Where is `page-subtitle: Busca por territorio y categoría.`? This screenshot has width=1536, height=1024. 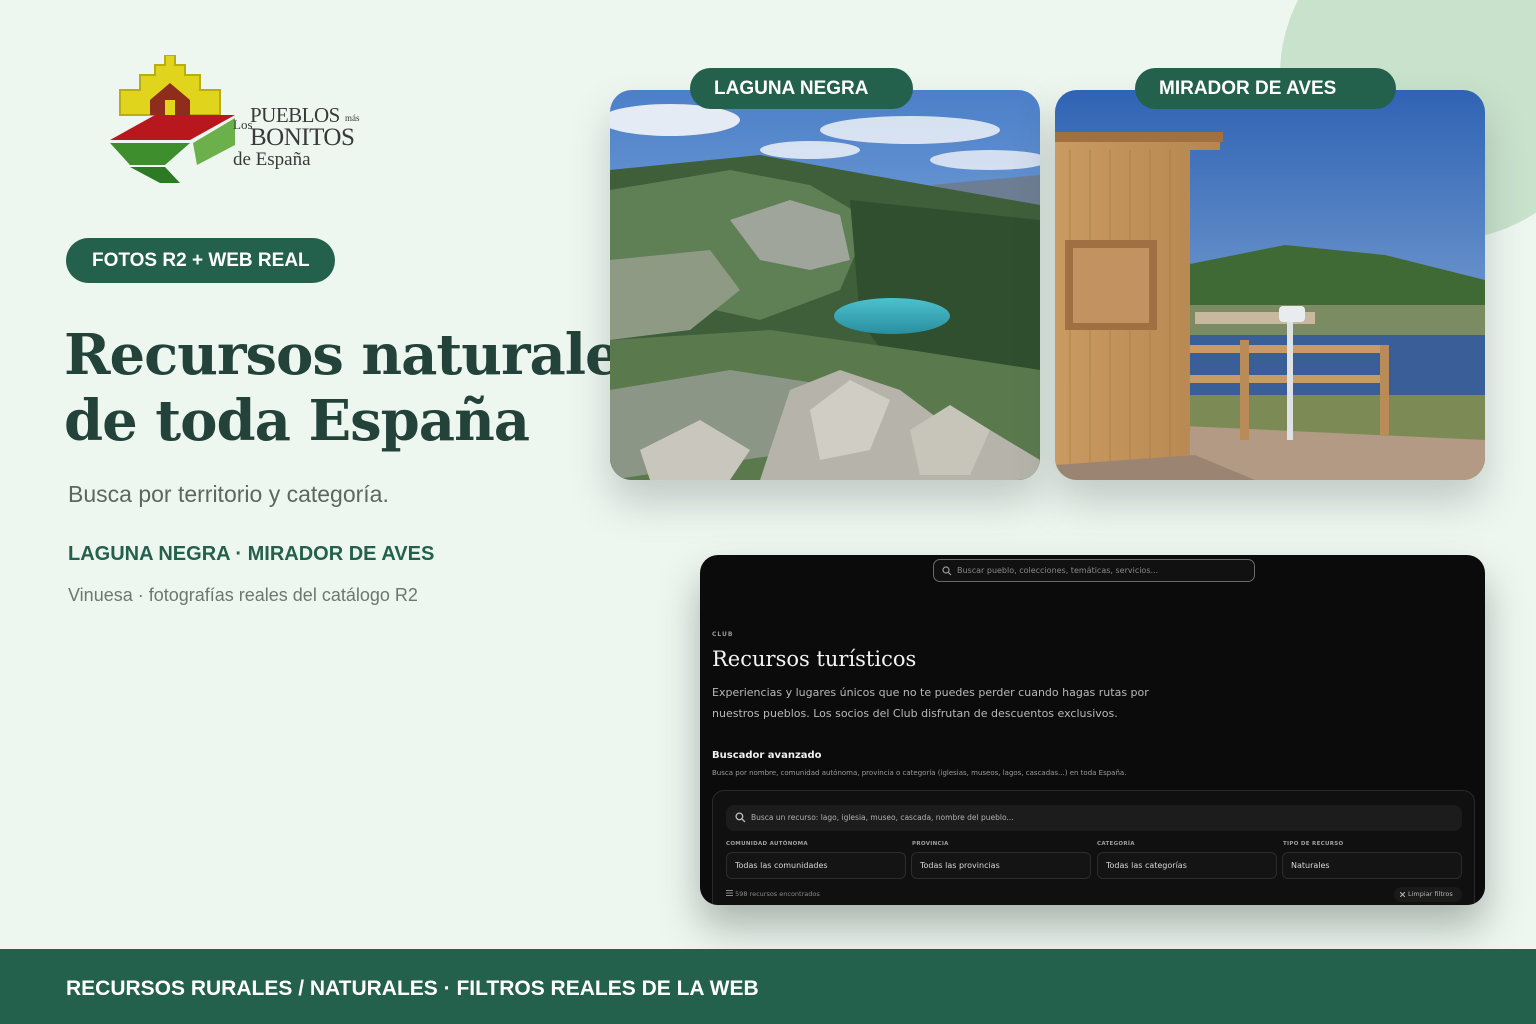 page-subtitle: Busca por territorio y categoría. is located at coordinates (228, 494).